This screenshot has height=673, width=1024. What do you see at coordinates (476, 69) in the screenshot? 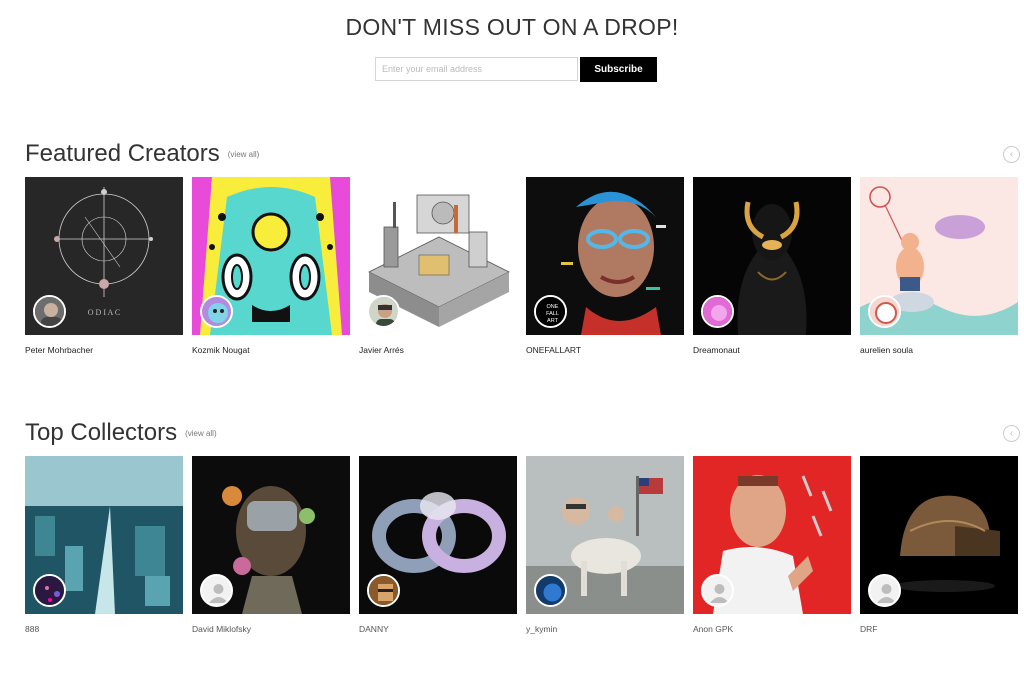
I see `email-input` at bounding box center [476, 69].